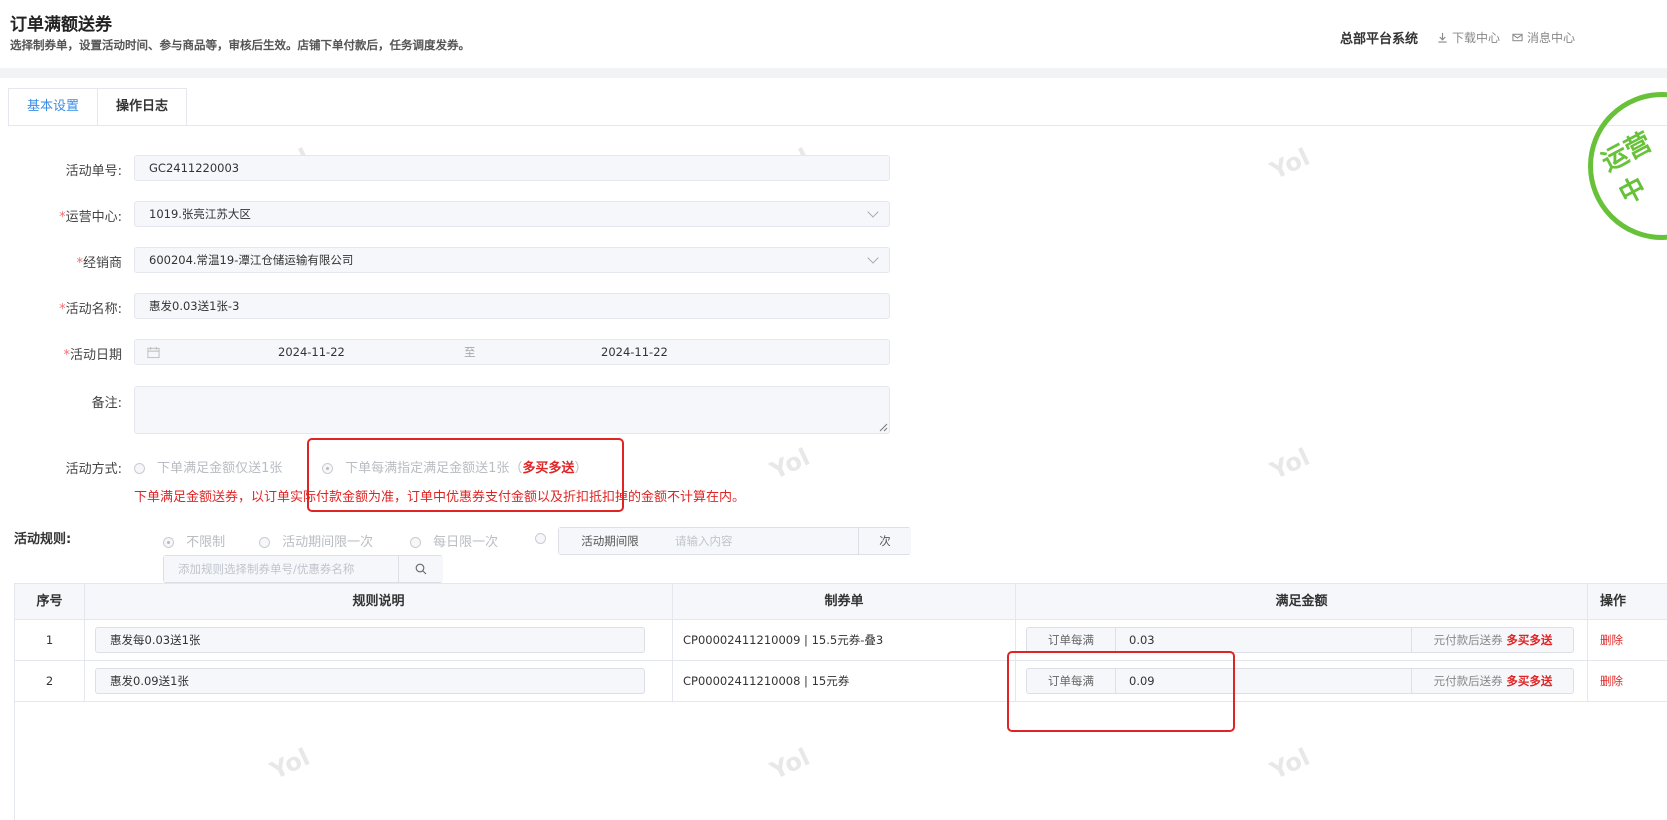 The width and height of the screenshot is (1667, 820). Describe the element at coordinates (316, 540) in the screenshot. I see `rule-option-once-per-period: 活动期间限一次` at that location.